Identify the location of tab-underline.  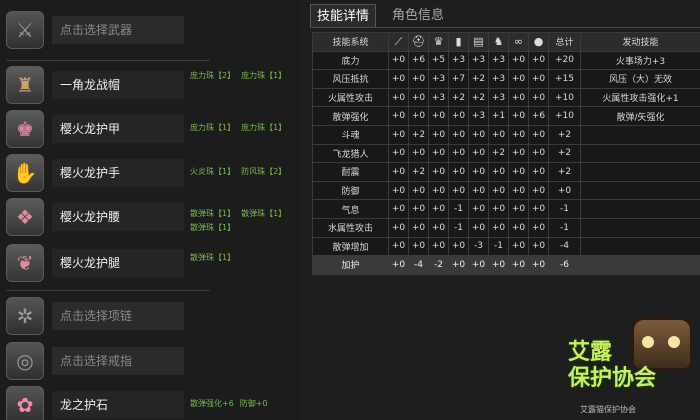
(505, 27).